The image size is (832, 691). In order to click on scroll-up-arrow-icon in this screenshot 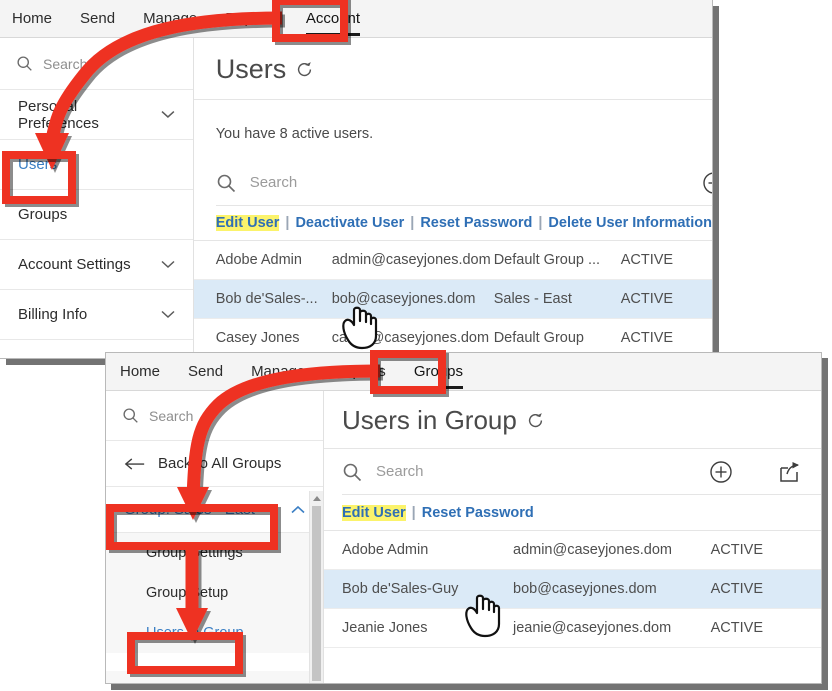, I will do `click(316, 498)`.